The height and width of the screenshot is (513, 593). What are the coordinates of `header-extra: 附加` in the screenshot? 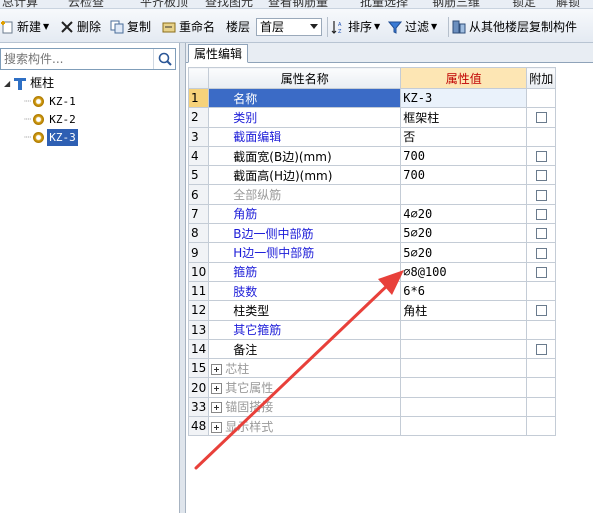 It's located at (541, 78).